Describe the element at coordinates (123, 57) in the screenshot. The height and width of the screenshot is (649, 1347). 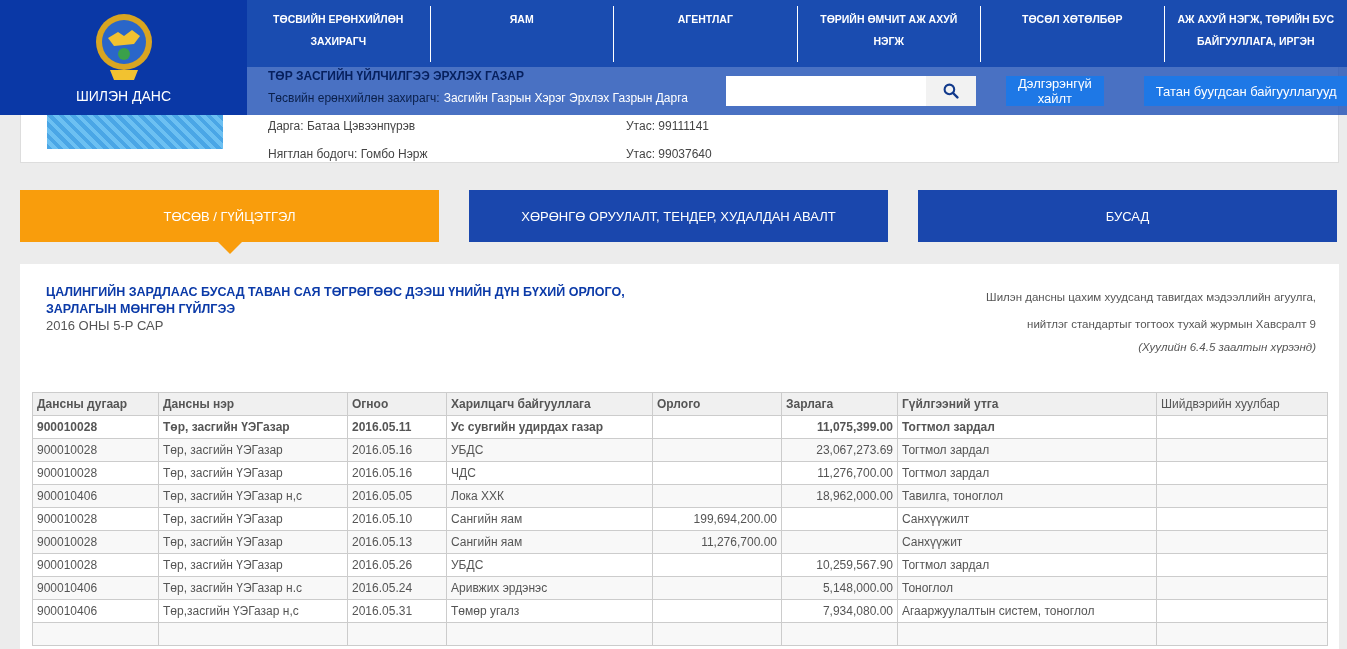
I see `logo-panel: ШИЛЭН ДАНС` at that location.